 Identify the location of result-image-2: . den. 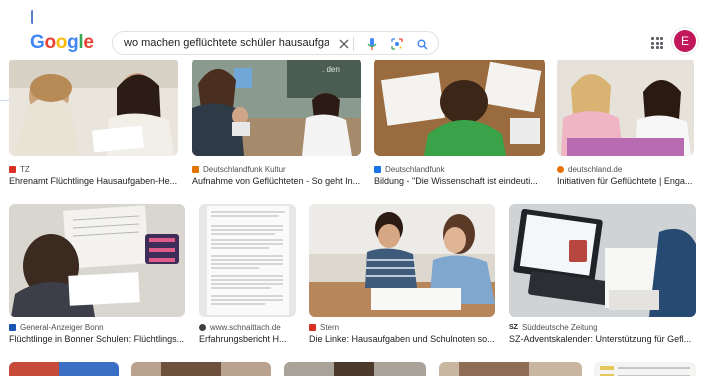
(276, 107).